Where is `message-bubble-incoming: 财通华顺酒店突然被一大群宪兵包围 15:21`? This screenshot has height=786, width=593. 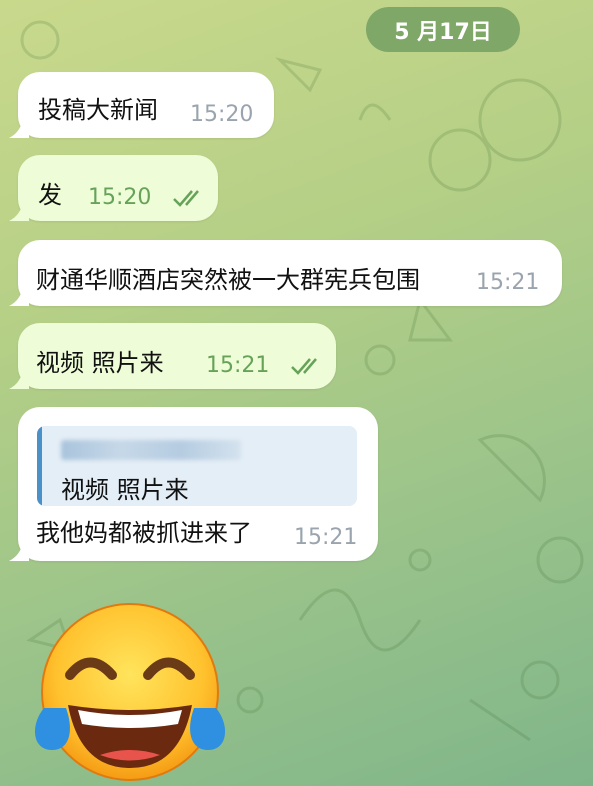 message-bubble-incoming: 财通华顺酒店突然被一大群宪兵包围 15:21 is located at coordinates (285, 273).